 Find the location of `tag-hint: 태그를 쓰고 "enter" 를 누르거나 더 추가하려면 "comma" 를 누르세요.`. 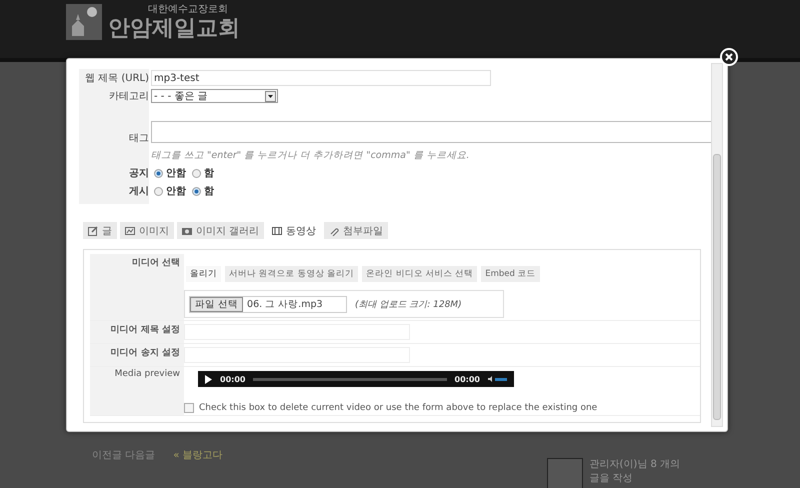

tag-hint: 태그를 쓰고 "enter" 를 누르거나 더 추가하려면 "comma" 를 누르세요. is located at coordinates (310, 155).